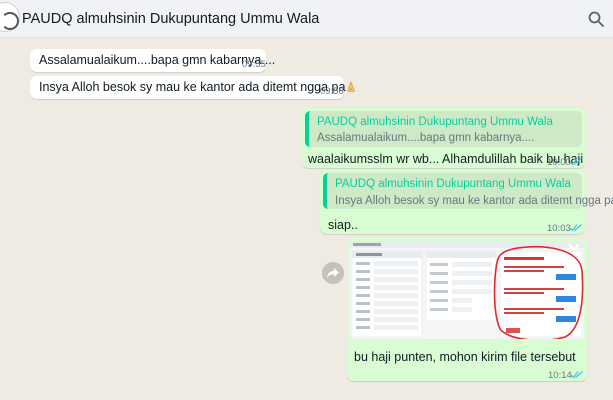  What do you see at coordinates (351, 87) in the screenshot?
I see `folded-hands-emoji` at bounding box center [351, 87].